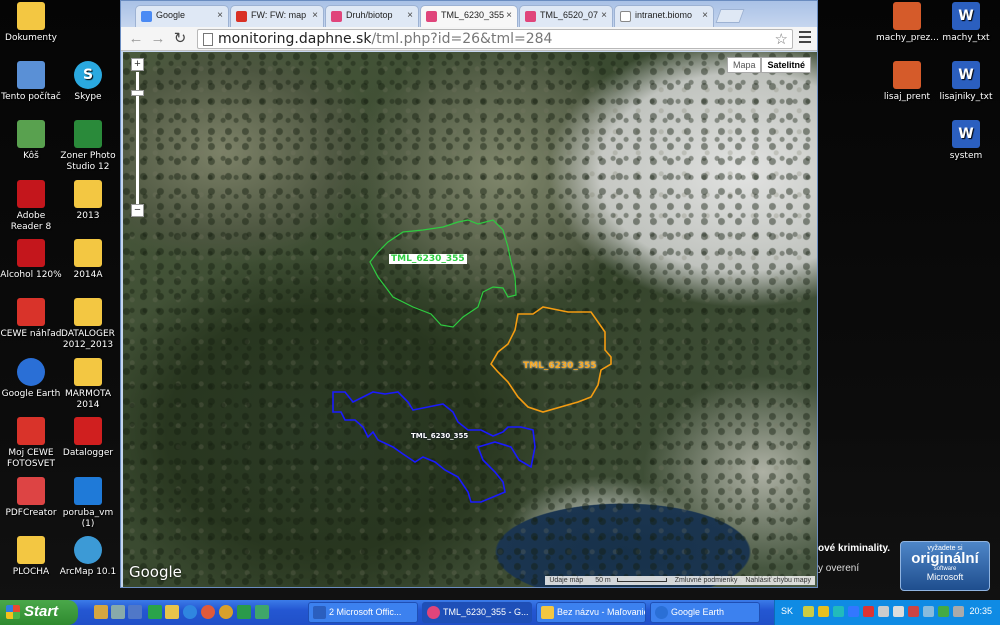 Image resolution: width=1000 pixels, height=625 pixels. Describe the element at coordinates (838, 611) in the screenshot. I see `tray-star-icon` at that location.